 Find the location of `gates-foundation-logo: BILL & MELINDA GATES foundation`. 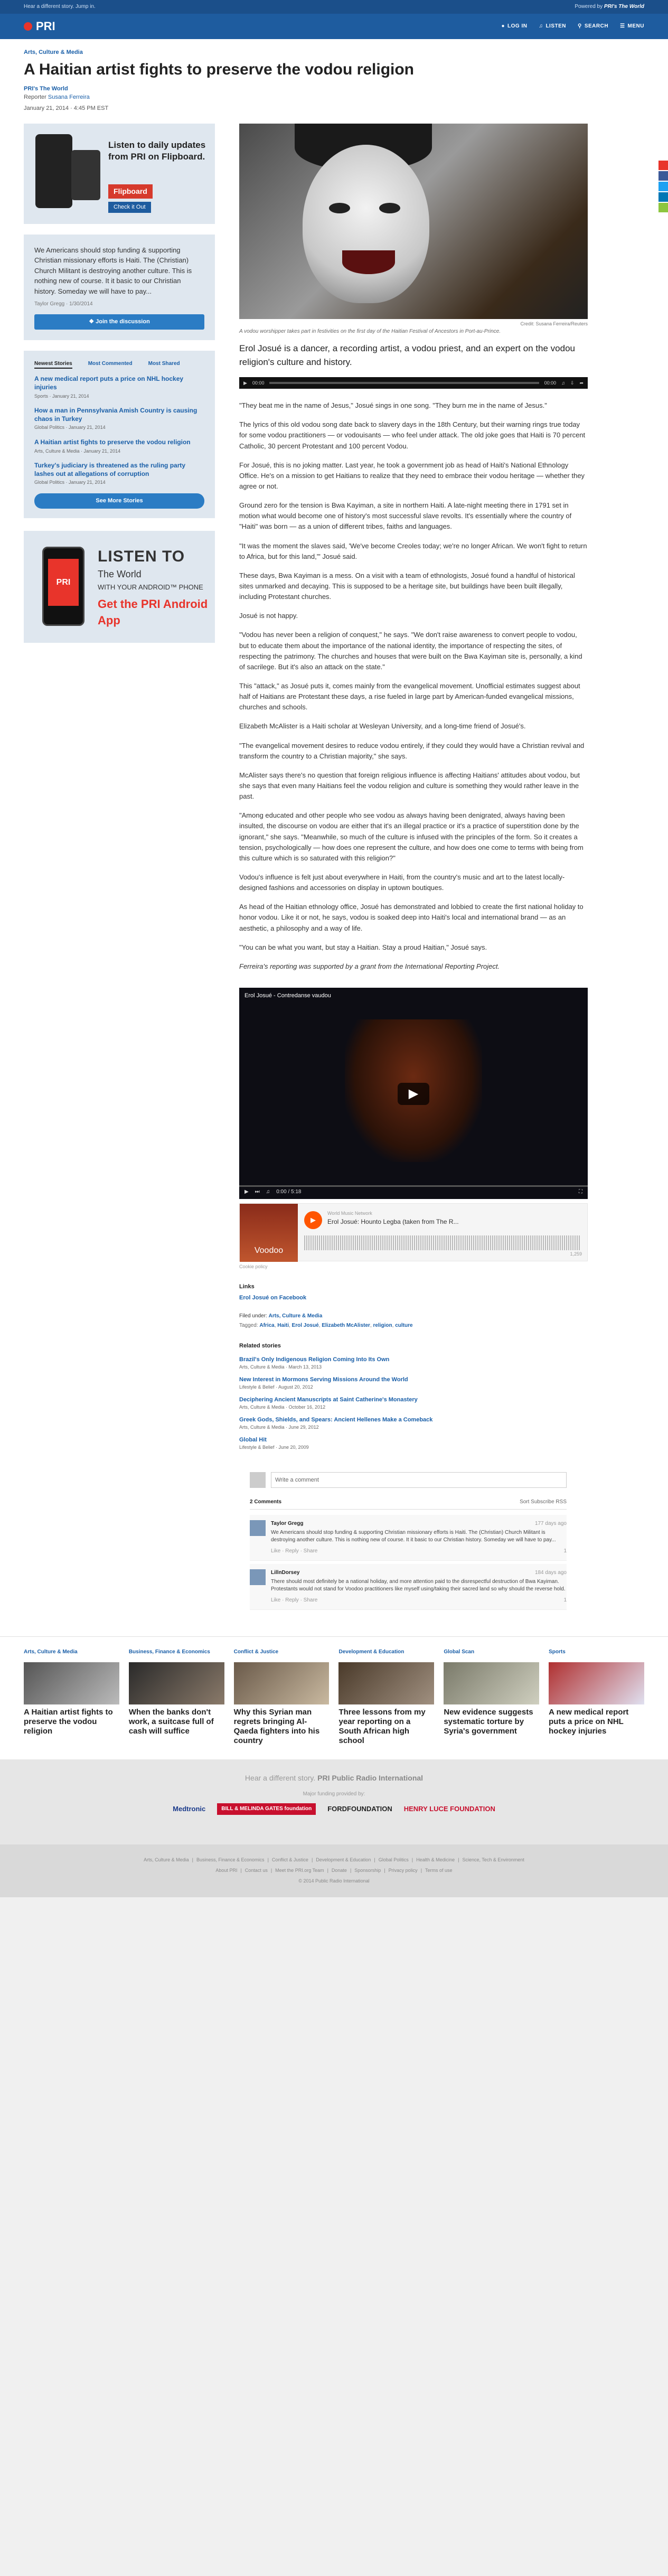

gates-foundation-logo: BILL & MELINDA GATES foundation is located at coordinates (266, 1809).